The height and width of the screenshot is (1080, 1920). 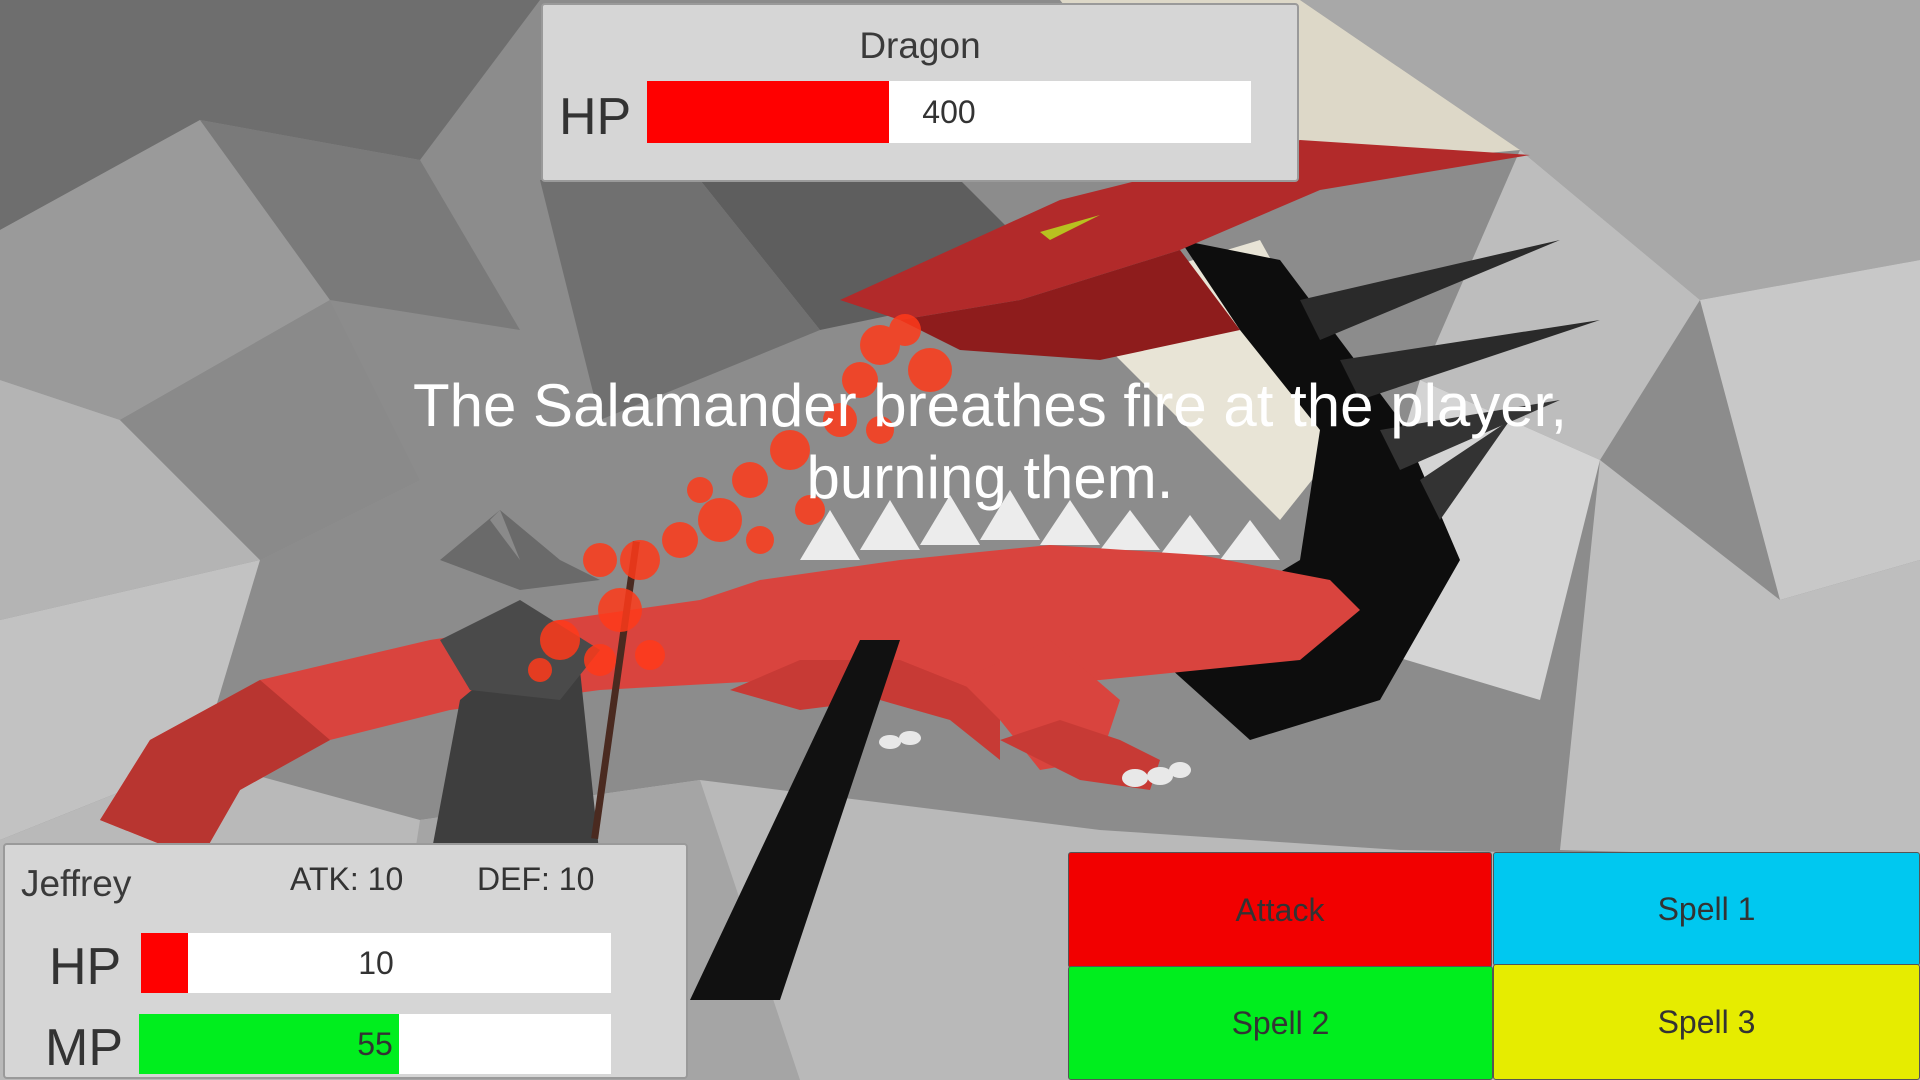 I want to click on player-status-panel: Jeffrey ATK: 10 DEF: 10 HP 10 MP 55, so click(x=345, y=961).